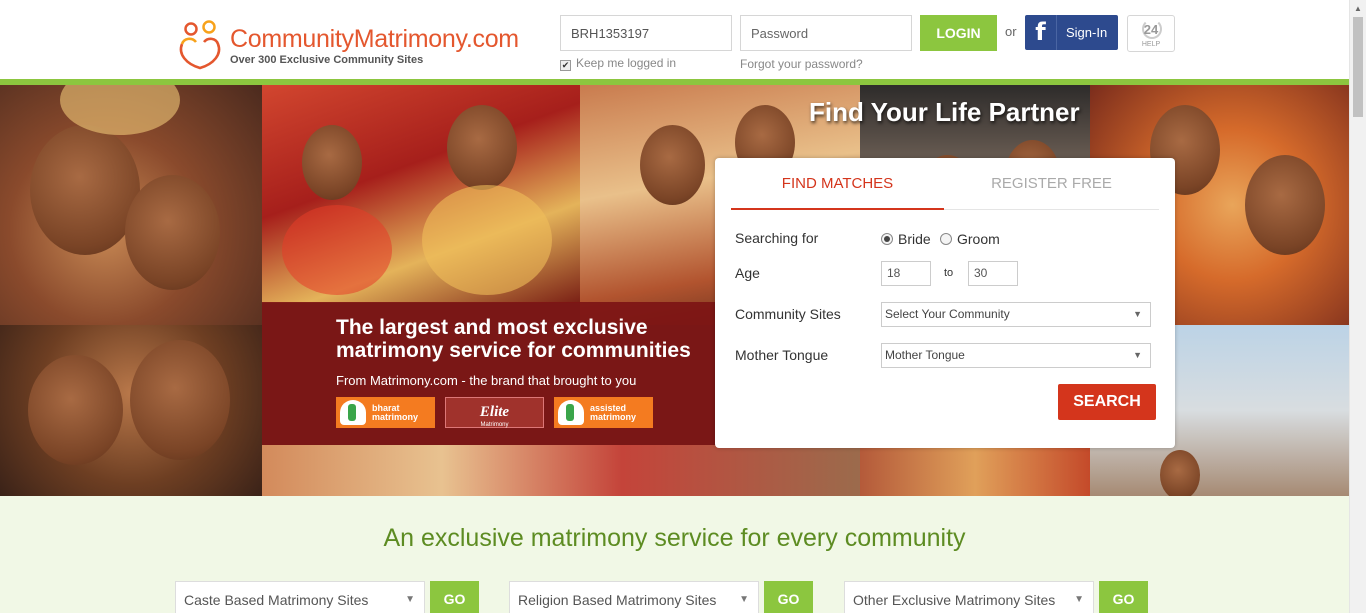 The height and width of the screenshot is (613, 1366). I want to click on radio-bride: Bride, so click(906, 239).